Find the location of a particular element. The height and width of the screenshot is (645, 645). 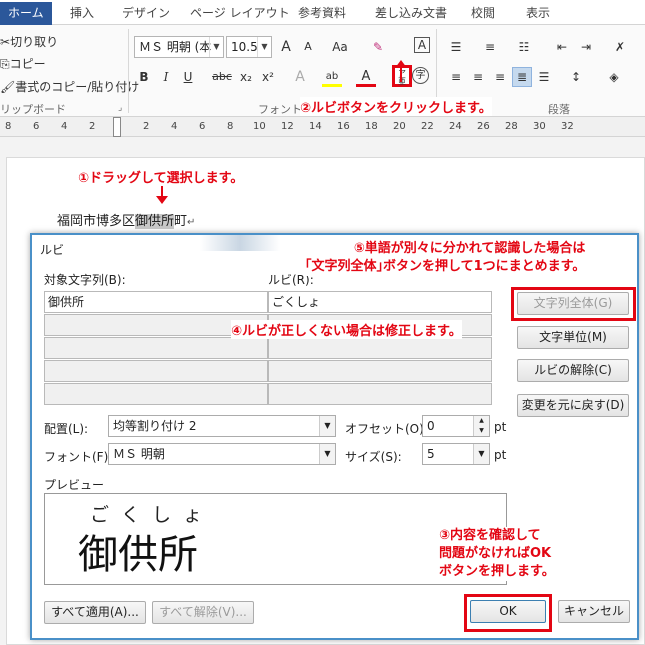

italic-button: I is located at coordinates (166, 77).